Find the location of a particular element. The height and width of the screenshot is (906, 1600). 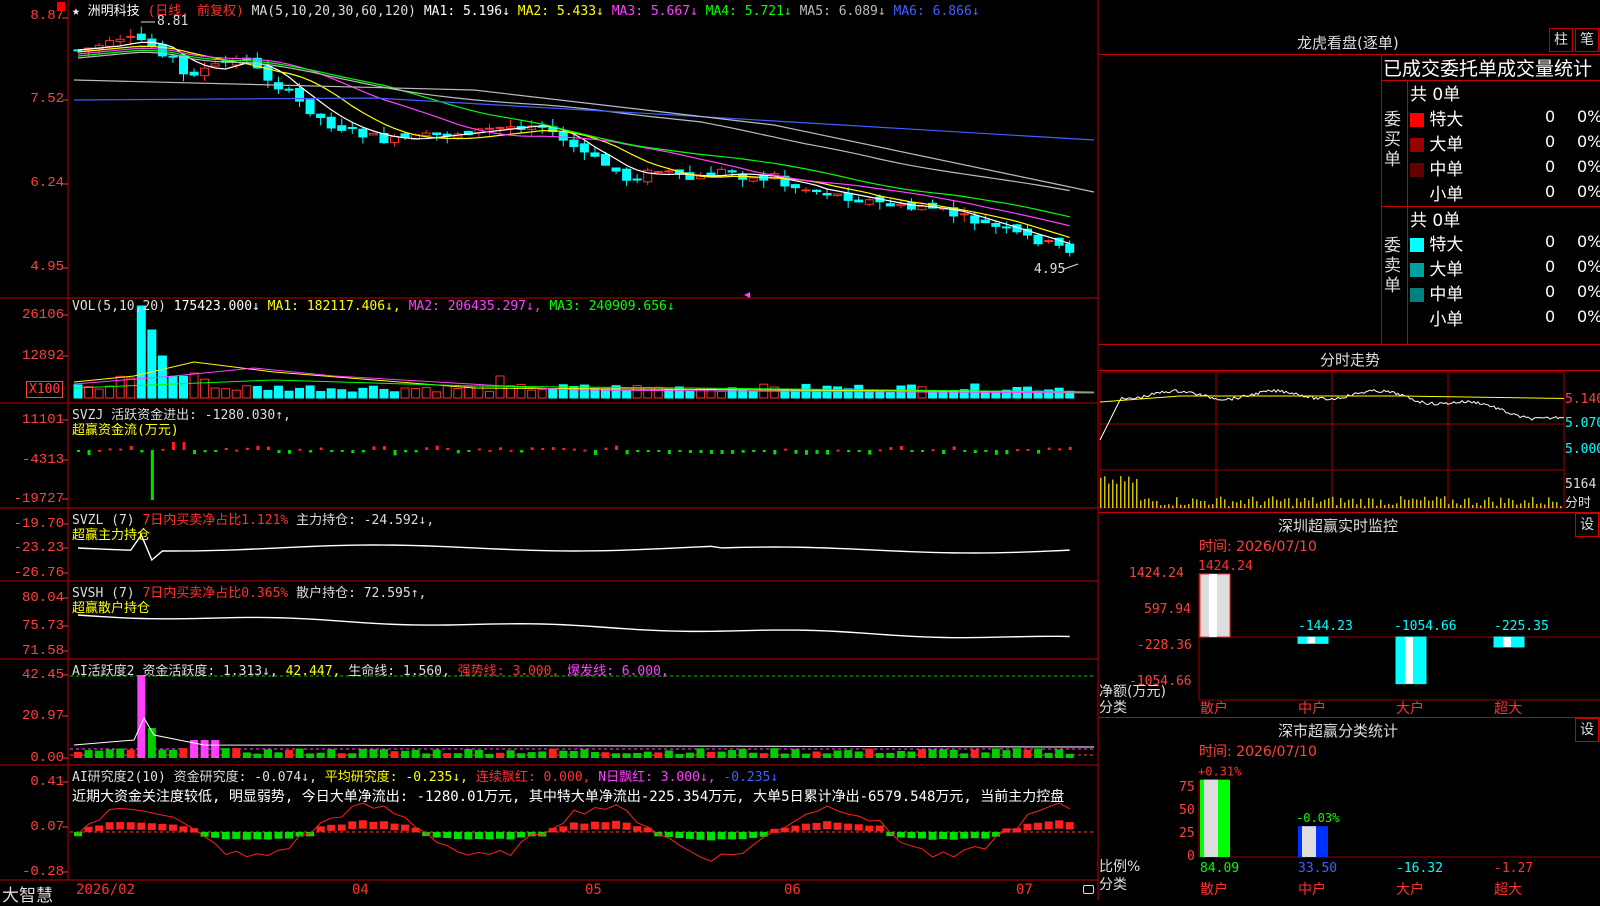

class-axis-label: 比例% is located at coordinates (1120, 867).